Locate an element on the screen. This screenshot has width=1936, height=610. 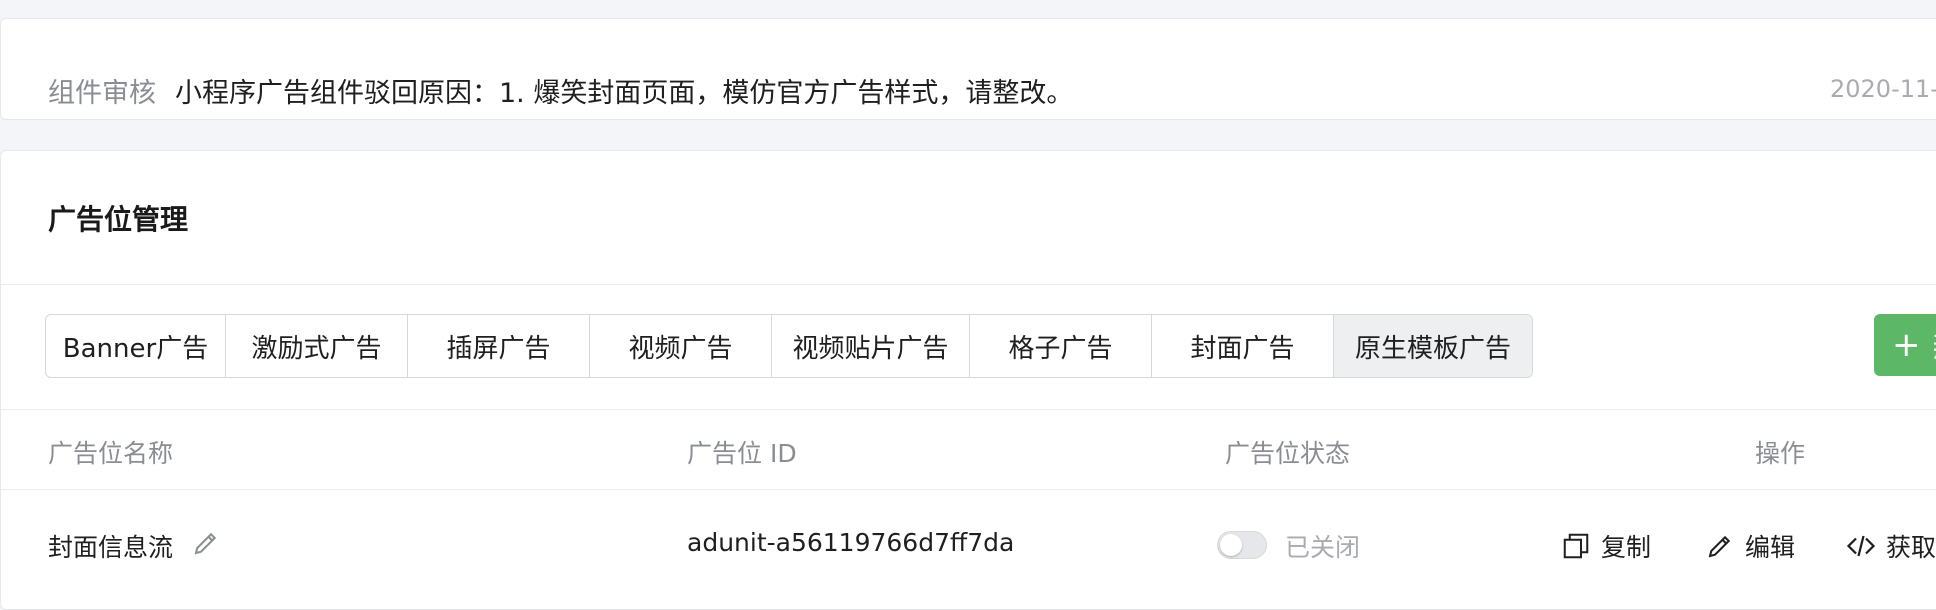
get-code-action: 获取 is located at coordinates (1891, 546).